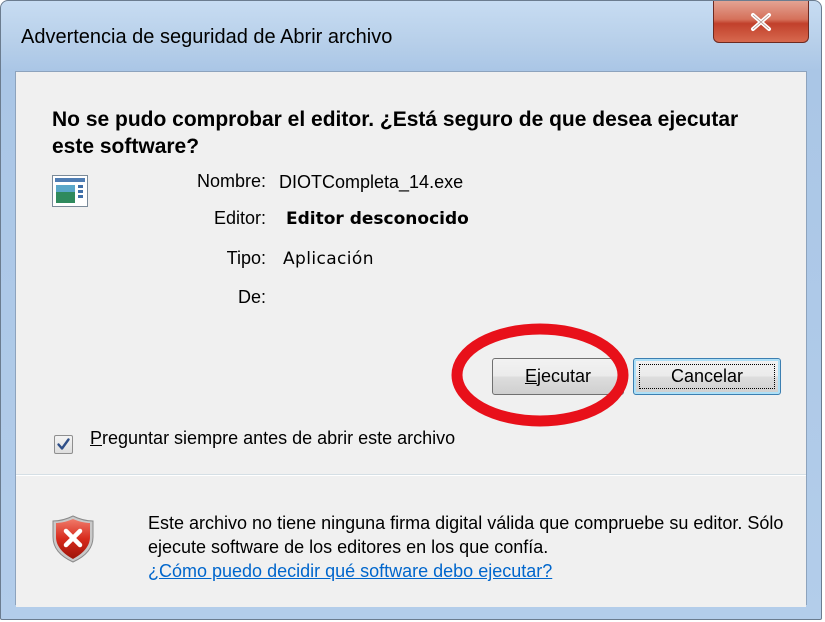  I want to click on run-button-label: Ejecutar, so click(558, 376).